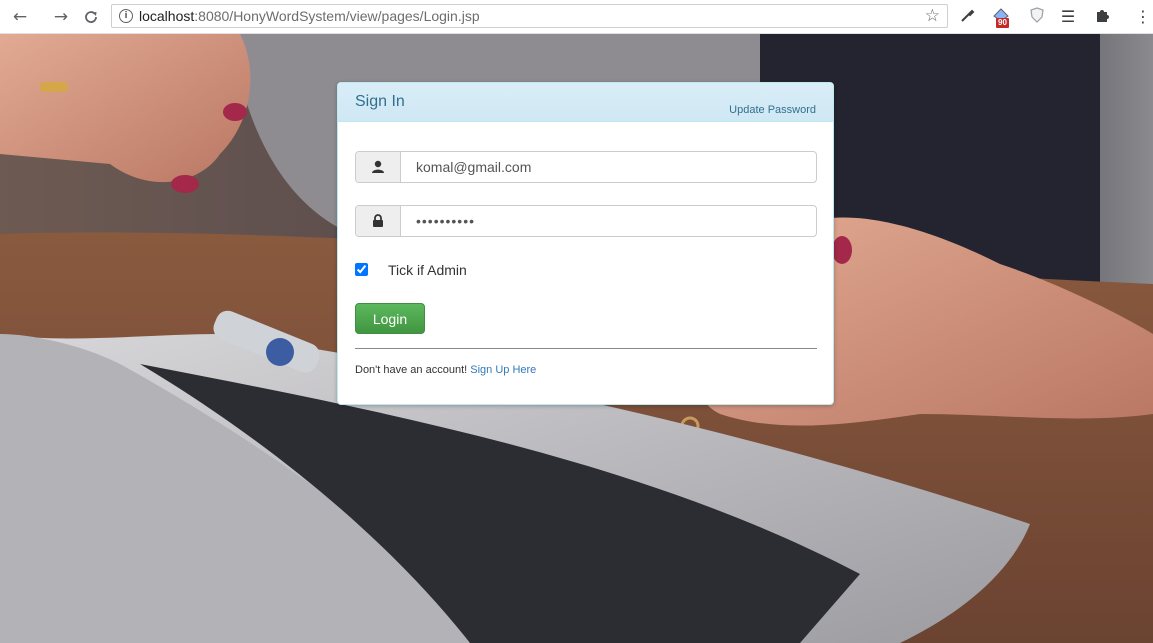 This screenshot has width=1153, height=643. What do you see at coordinates (608, 167) in the screenshot?
I see `email-field` at bounding box center [608, 167].